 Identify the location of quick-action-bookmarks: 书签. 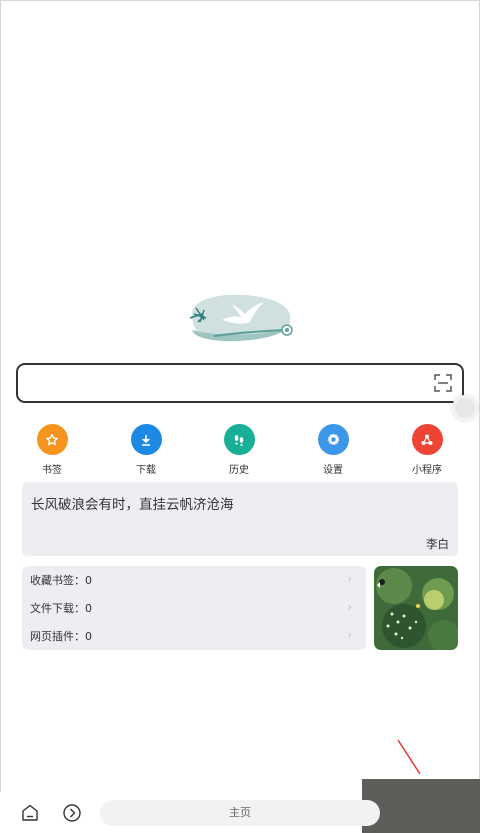
(52, 450).